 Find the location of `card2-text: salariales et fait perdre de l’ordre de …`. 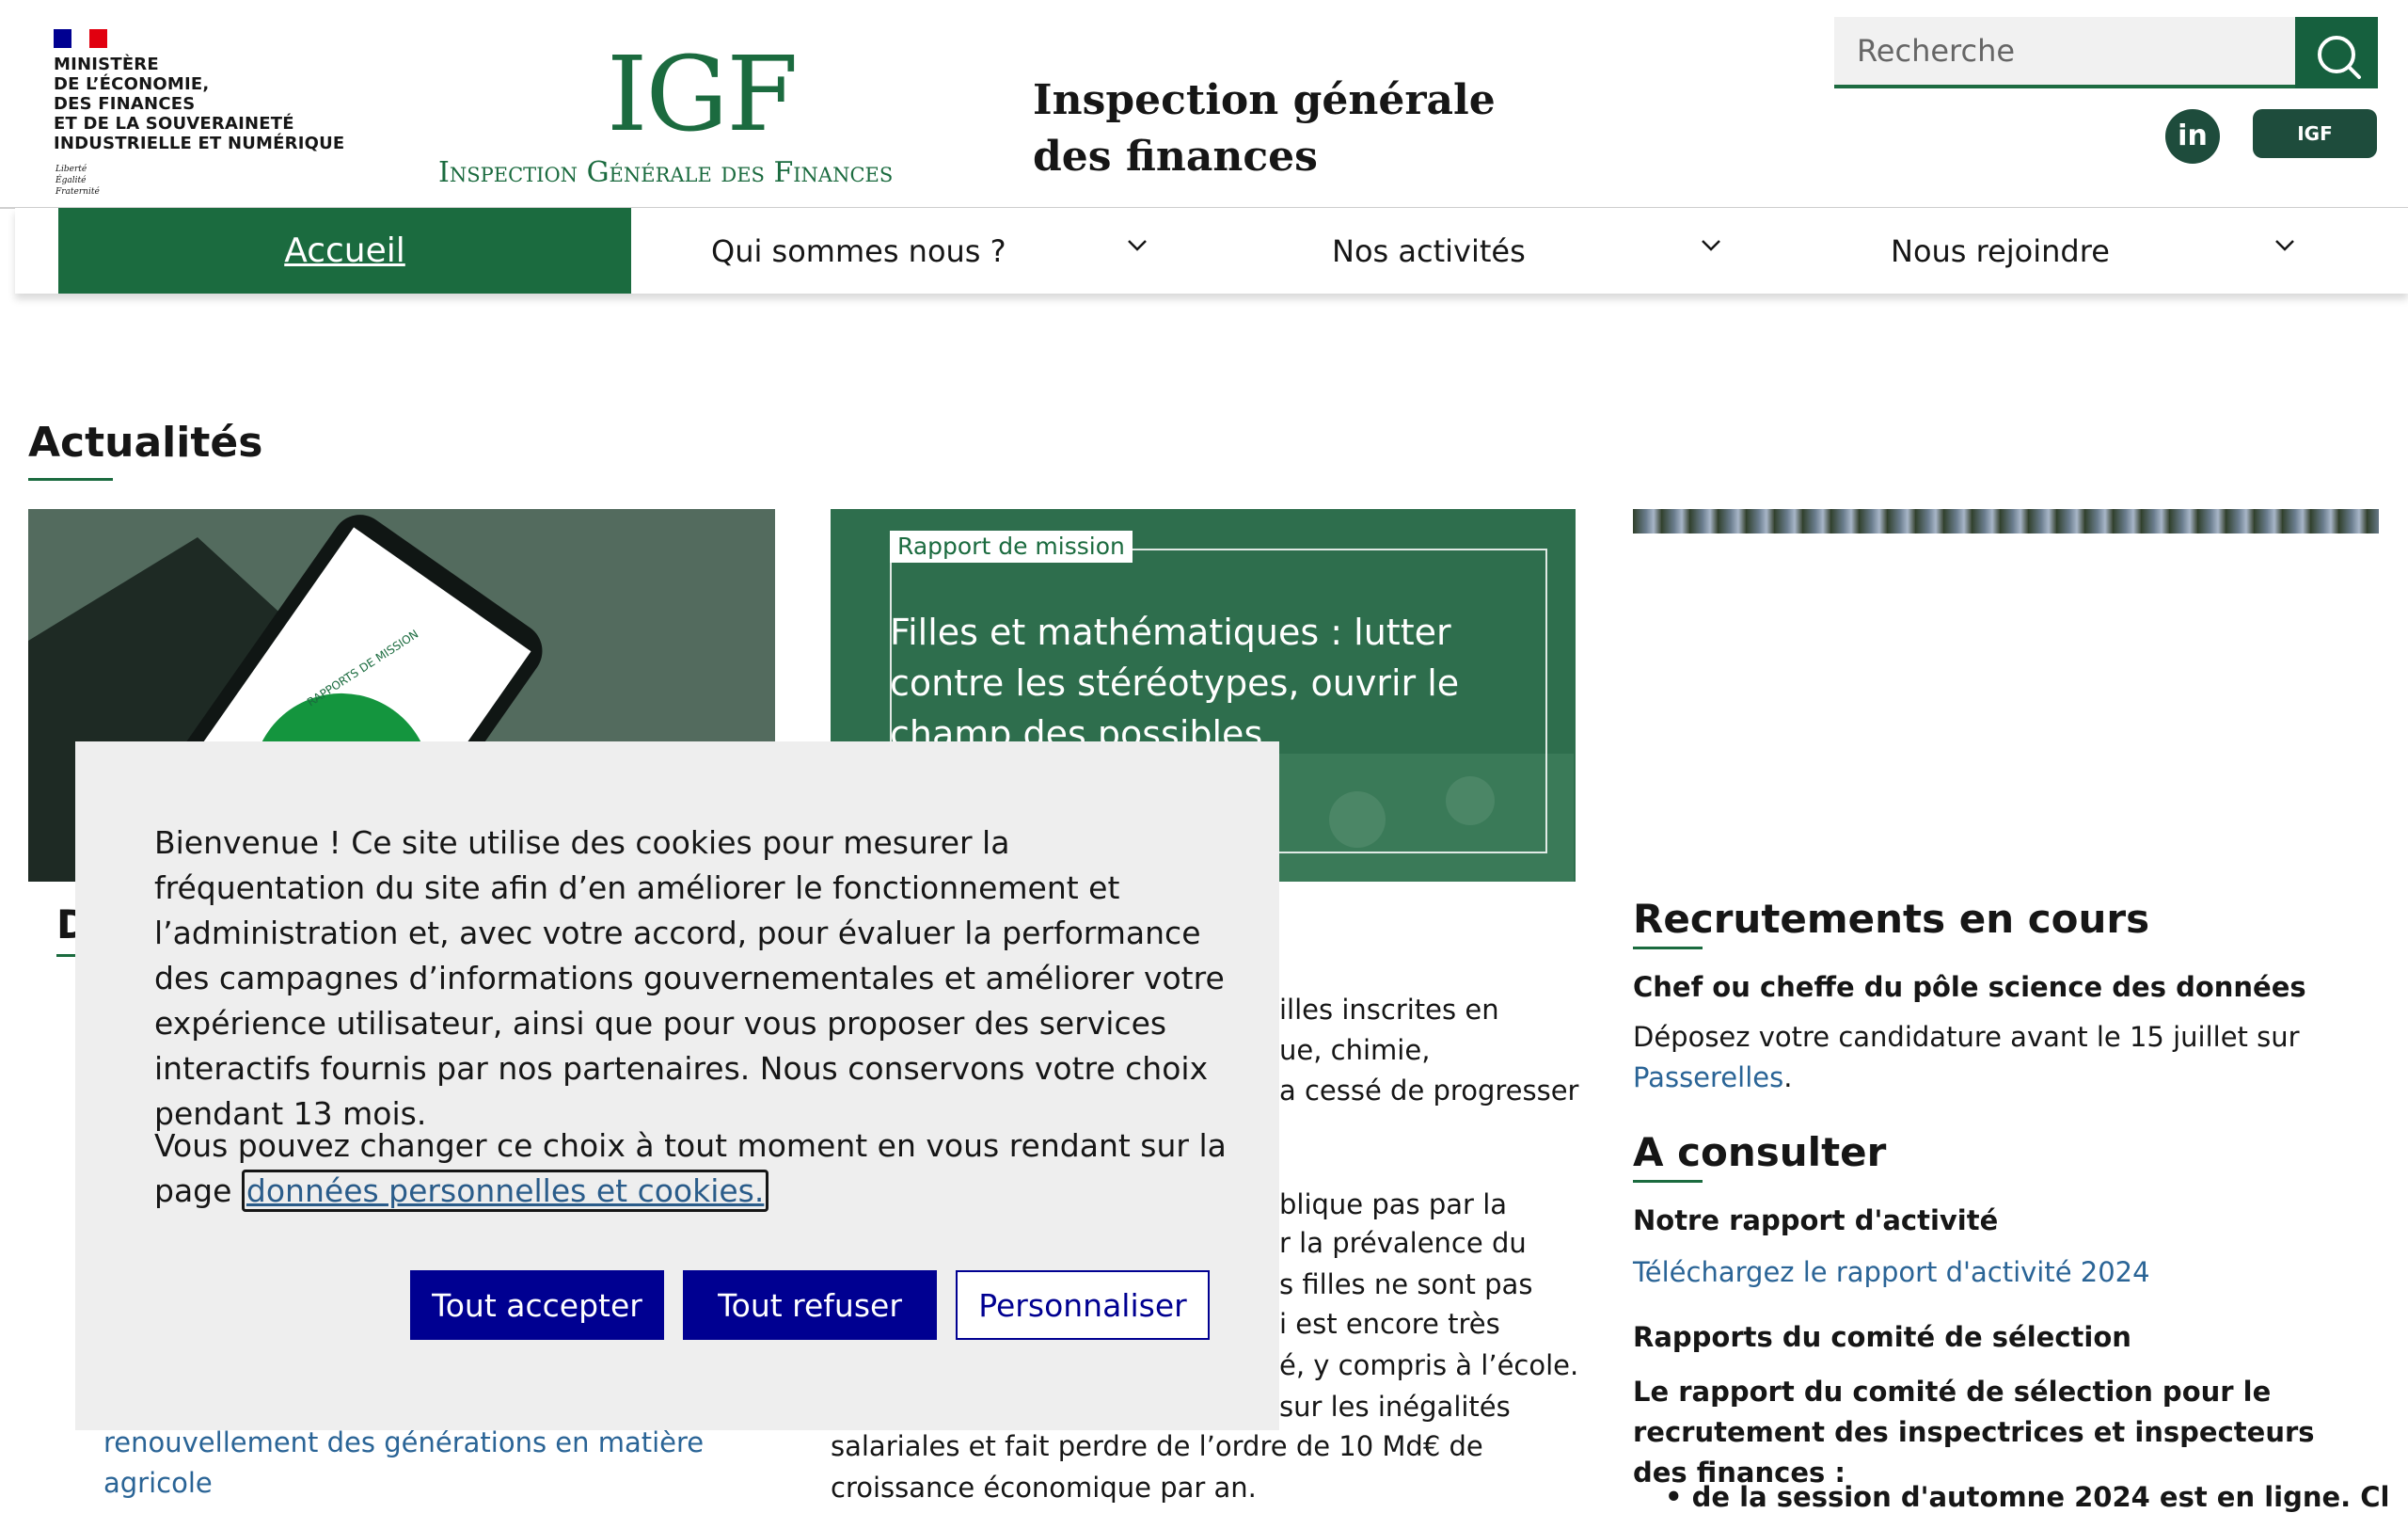

card2-text: salariales et fait perdre de l’ordre de … is located at coordinates (1157, 1446).